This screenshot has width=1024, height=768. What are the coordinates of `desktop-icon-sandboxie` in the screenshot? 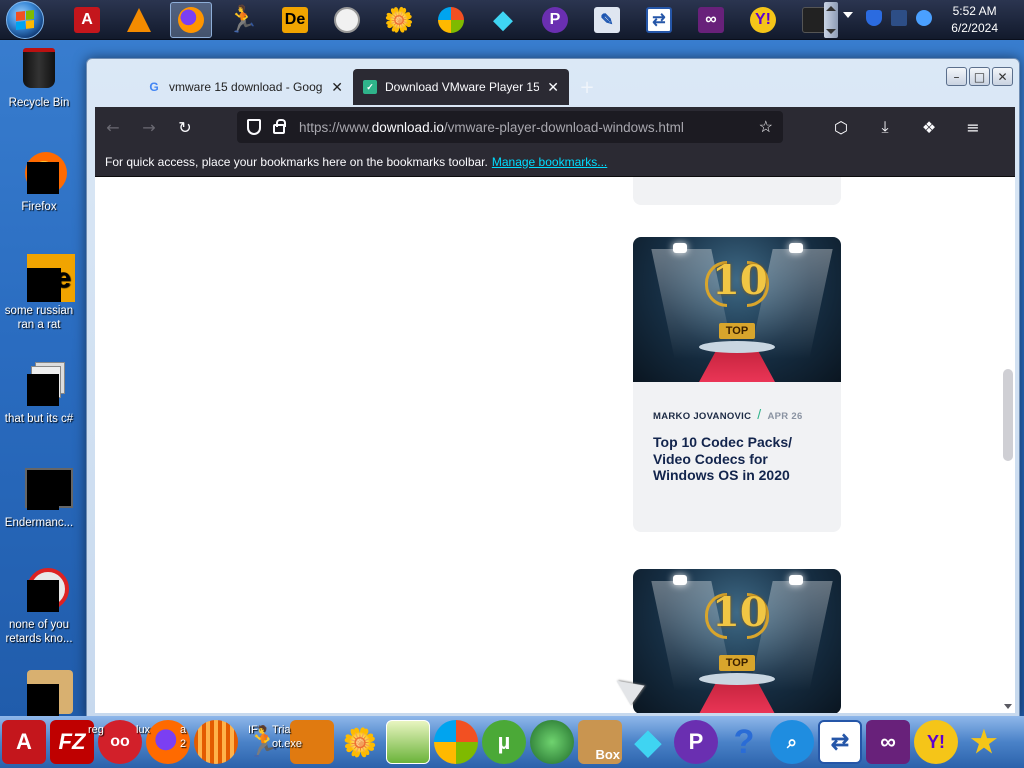 It's located at (39, 694).